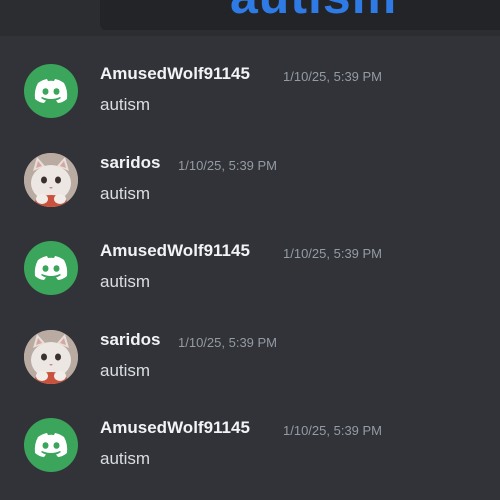  What do you see at coordinates (313, 13) in the screenshot?
I see `embed-image-text: autism` at bounding box center [313, 13].